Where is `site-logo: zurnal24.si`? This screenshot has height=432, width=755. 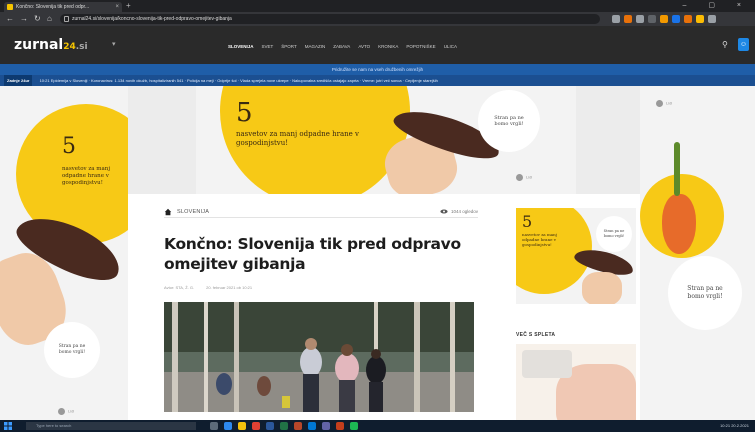 site-logo: zurnal24.si is located at coordinates (51, 45).